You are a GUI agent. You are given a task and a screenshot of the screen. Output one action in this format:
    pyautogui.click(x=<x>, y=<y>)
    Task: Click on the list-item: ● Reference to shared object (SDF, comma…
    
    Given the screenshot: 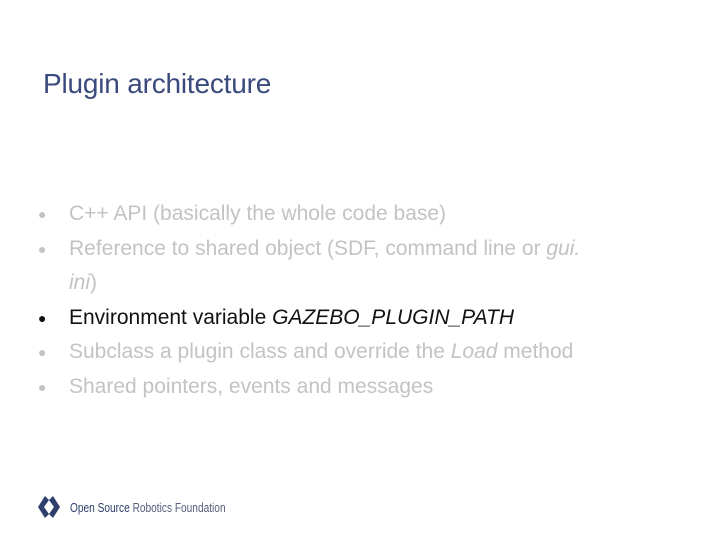 What is the action you would take?
    pyautogui.click(x=358, y=266)
    